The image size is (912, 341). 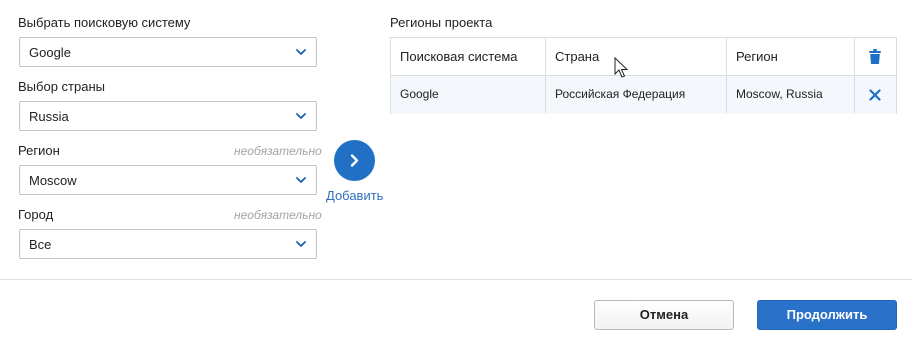 What do you see at coordinates (441, 22) in the screenshot?
I see `project-regions-title: Регионы проекта` at bounding box center [441, 22].